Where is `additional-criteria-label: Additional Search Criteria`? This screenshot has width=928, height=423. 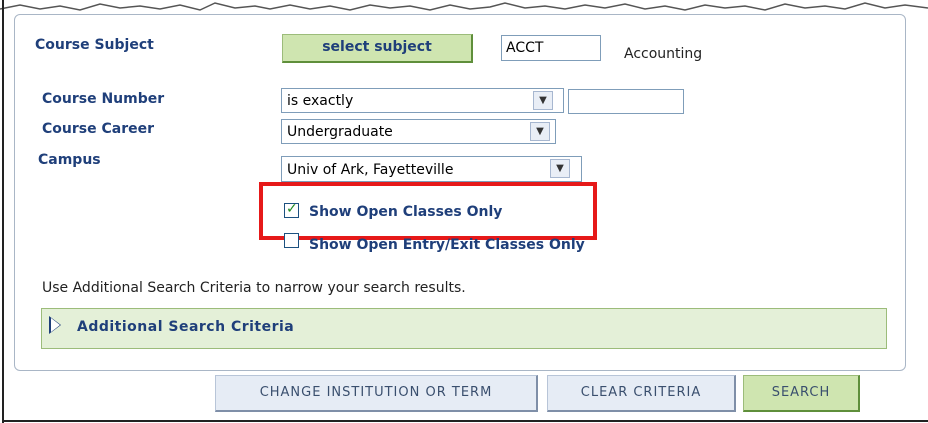
additional-criteria-label: Additional Search Criteria is located at coordinates (186, 327).